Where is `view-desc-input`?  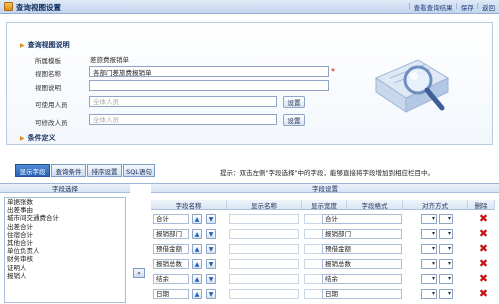 view-desc-input is located at coordinates (209, 85).